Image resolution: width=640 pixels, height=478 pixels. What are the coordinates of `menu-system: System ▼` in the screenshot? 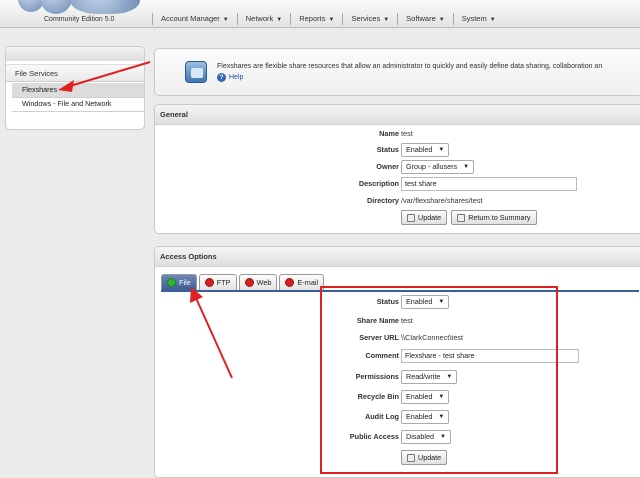 It's located at (478, 19).